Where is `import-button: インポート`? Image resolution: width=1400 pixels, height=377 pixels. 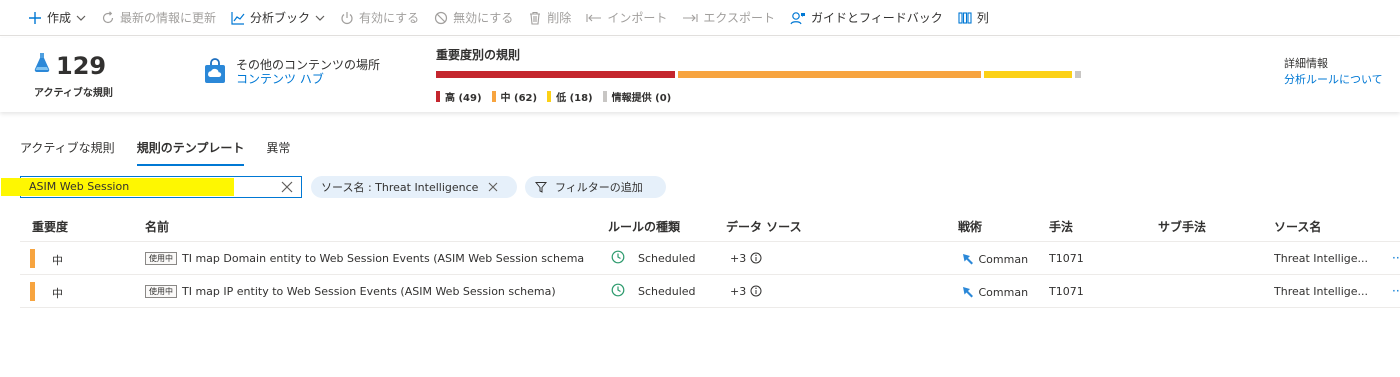
import-button: インポート is located at coordinates (626, 18).